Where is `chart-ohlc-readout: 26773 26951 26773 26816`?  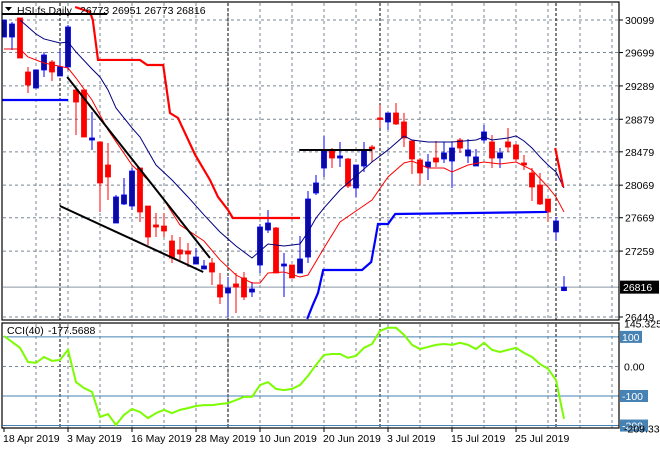
chart-ohlc-readout: 26773 26951 26773 26816 is located at coordinates (143, 11).